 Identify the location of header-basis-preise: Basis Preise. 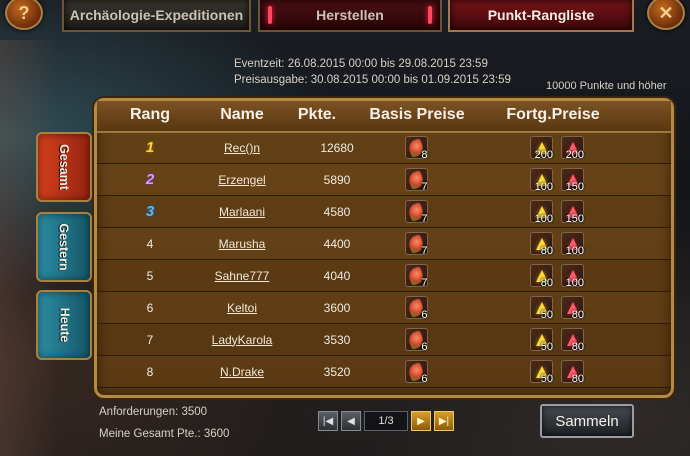
(417, 114).